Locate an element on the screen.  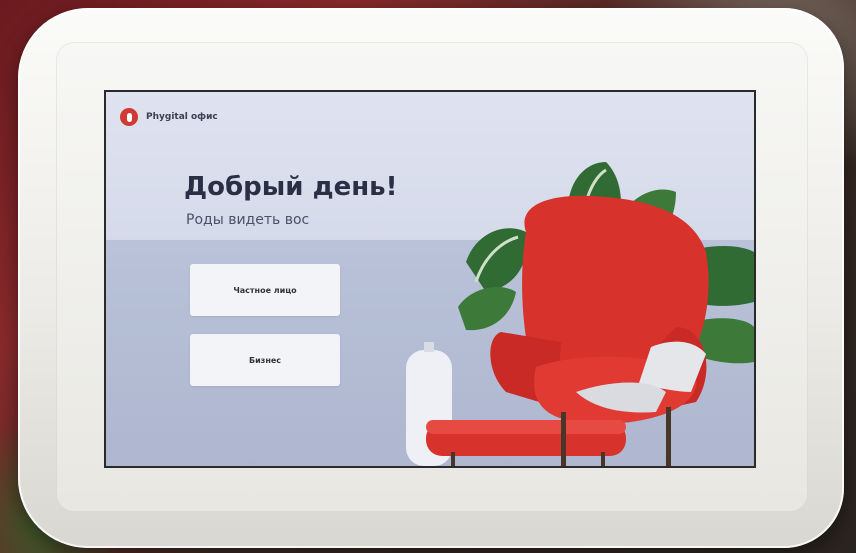
private-person-button: Частное лицо is located at coordinates (265, 290).